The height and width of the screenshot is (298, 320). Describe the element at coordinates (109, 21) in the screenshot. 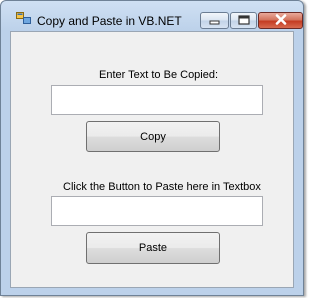

I see `window-title: Copy and Paste in VB.NET` at that location.